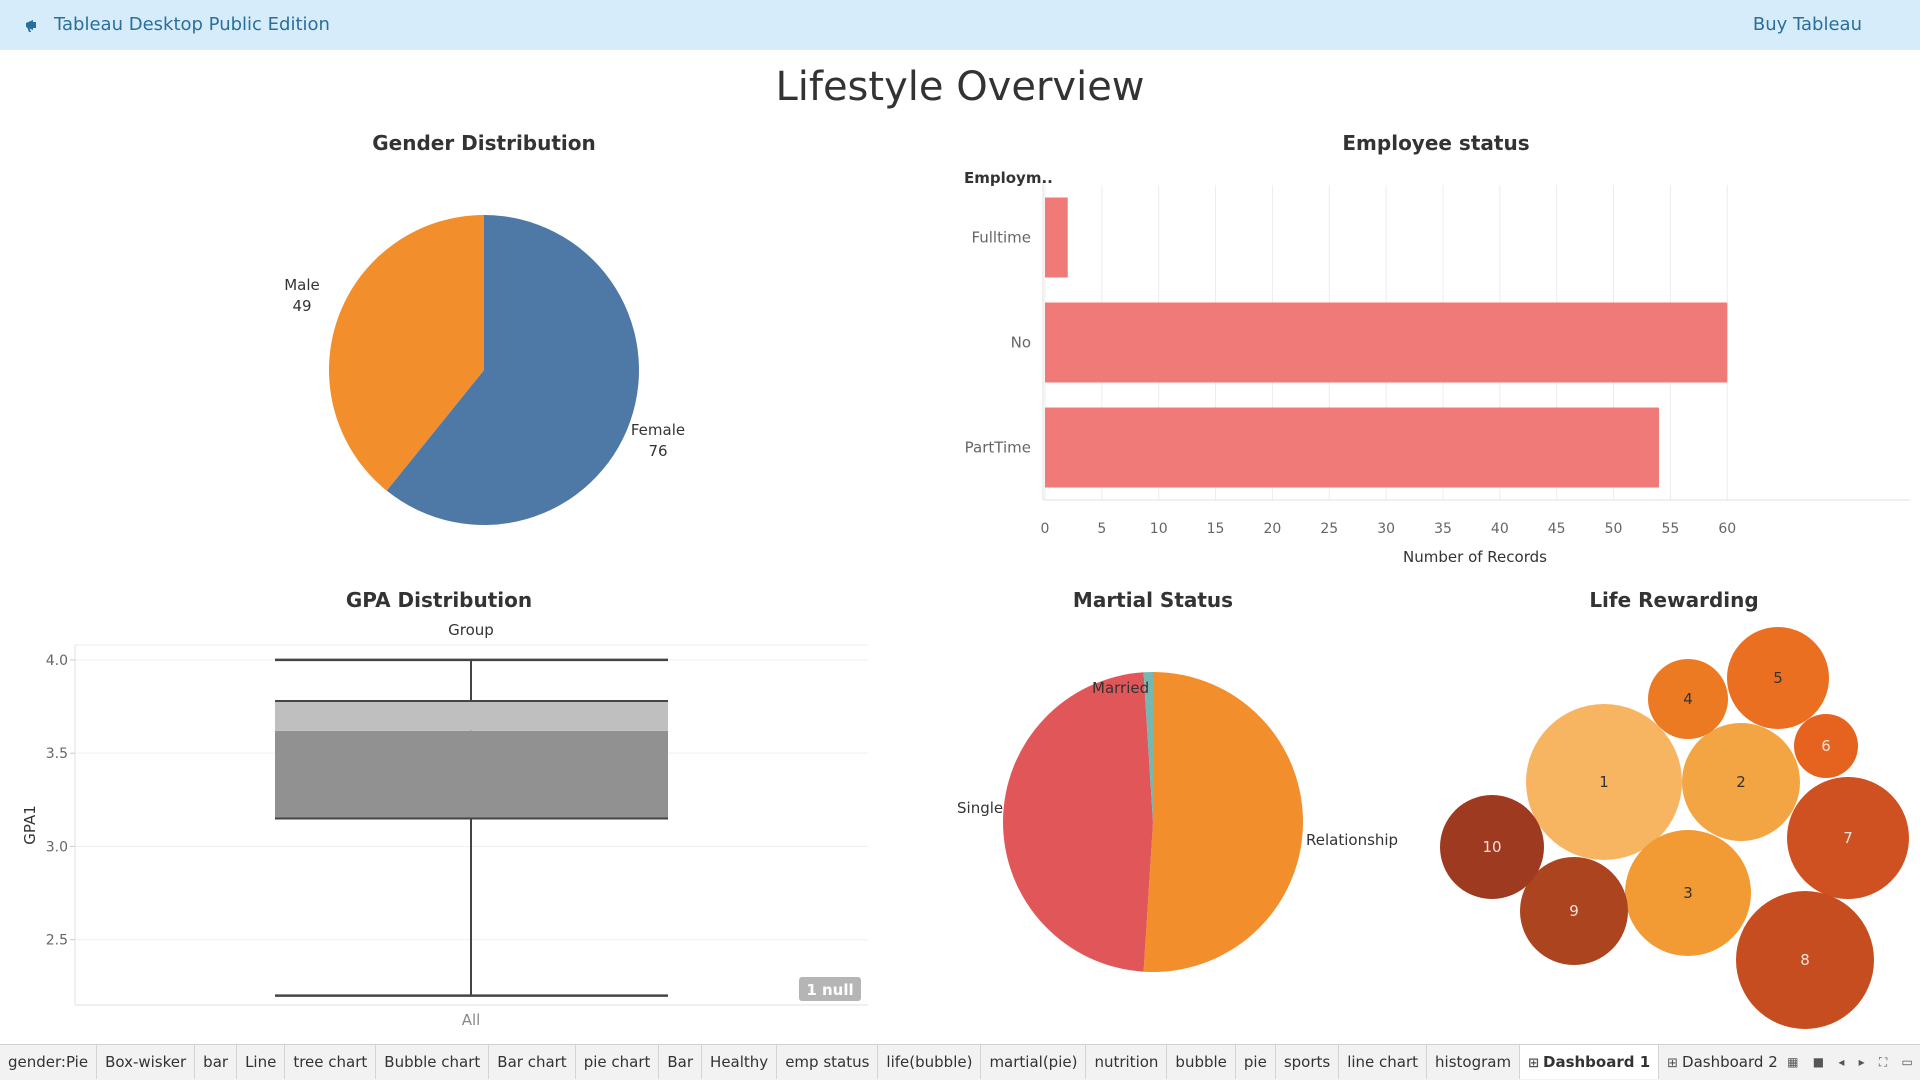  I want to click on sheet-tab-label: tree chart, so click(330, 1062).